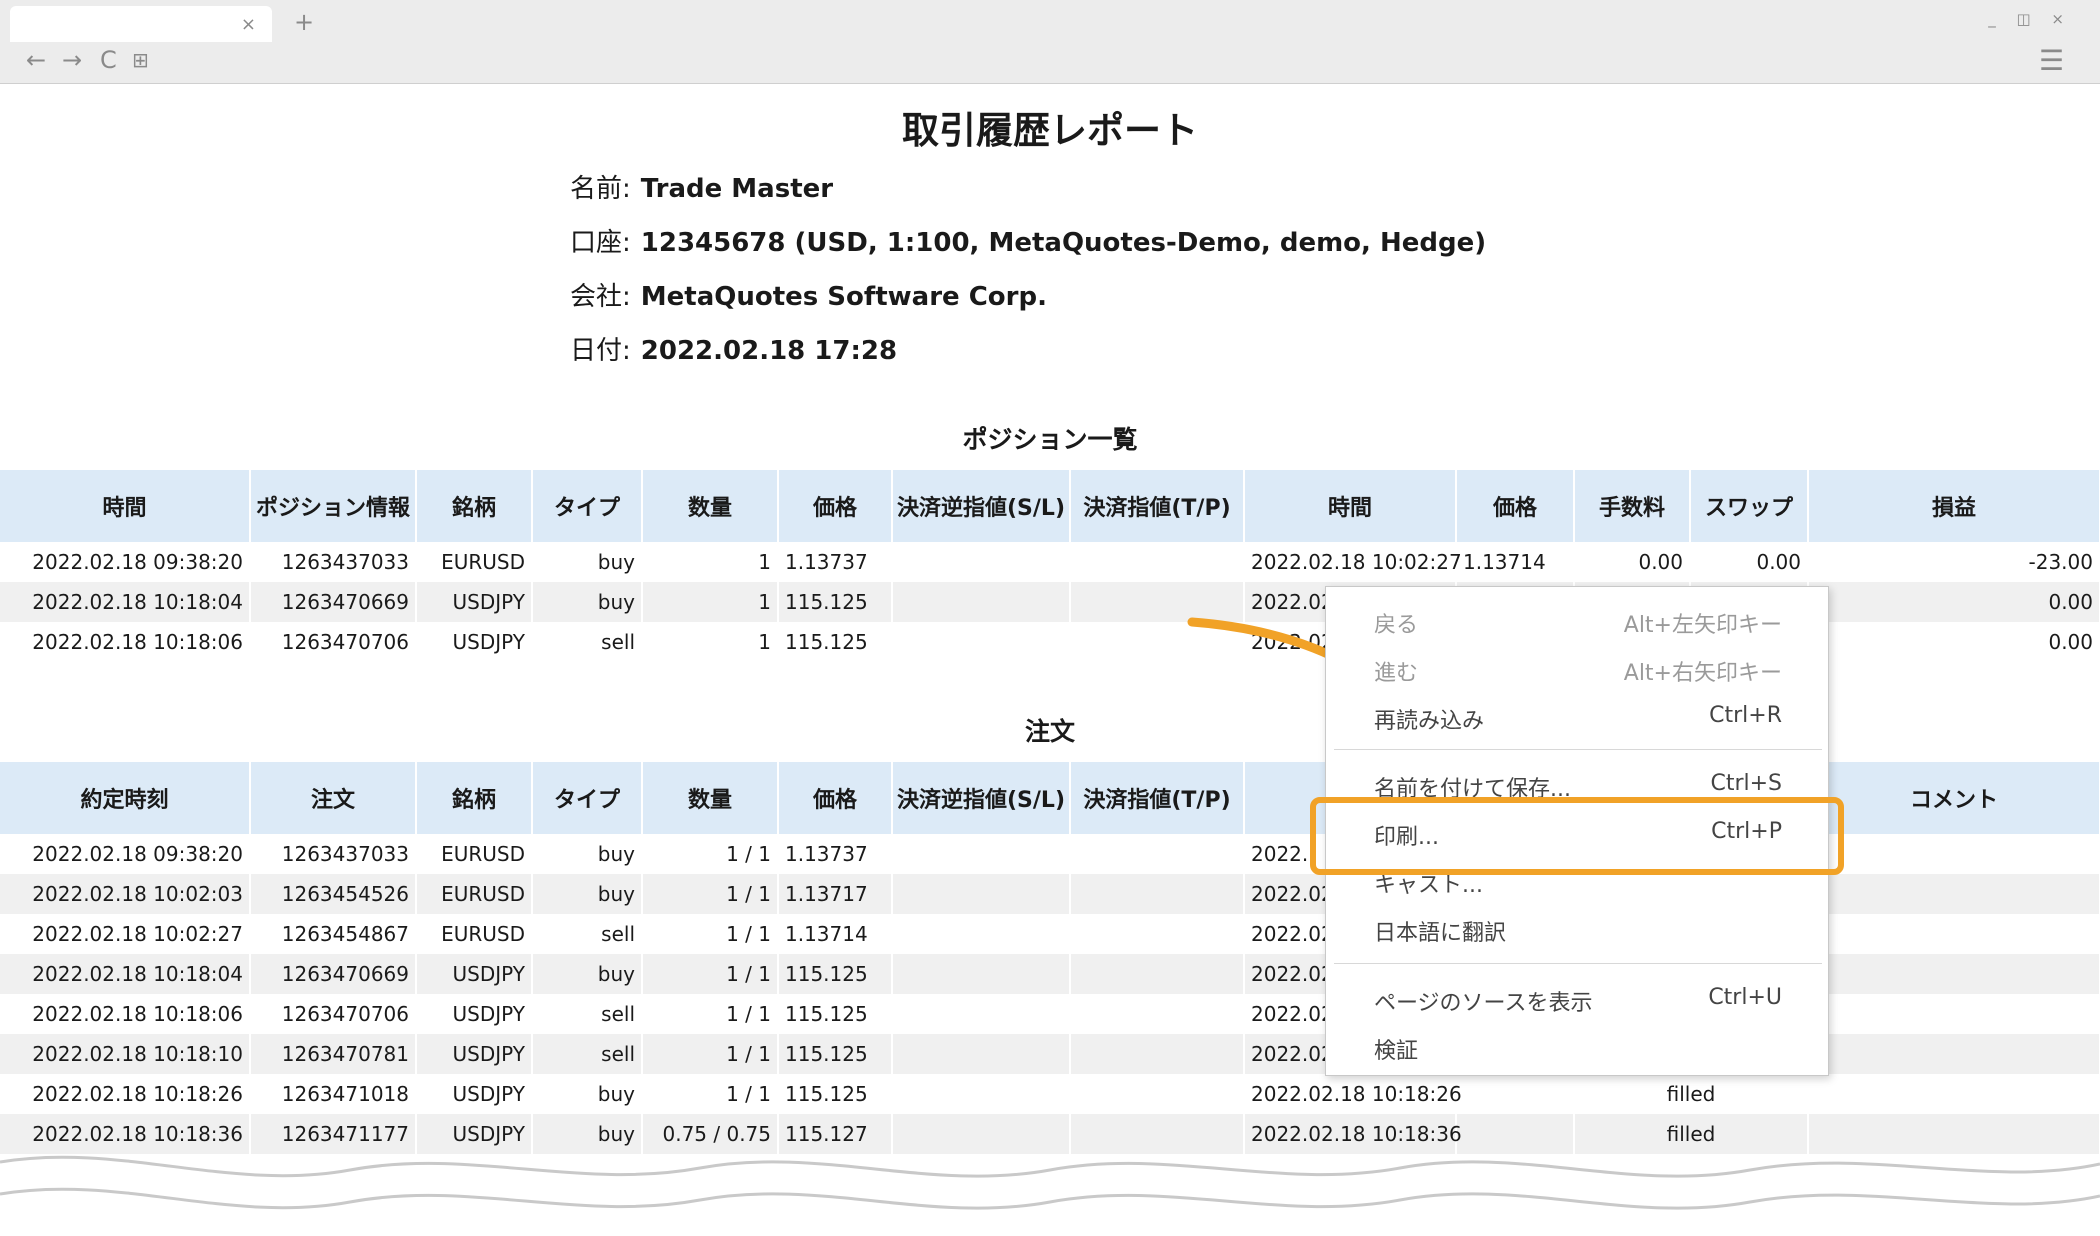 The height and width of the screenshot is (1236, 2100). Describe the element at coordinates (333, 894) in the screenshot. I see `table-cell: 1263454526` at that location.